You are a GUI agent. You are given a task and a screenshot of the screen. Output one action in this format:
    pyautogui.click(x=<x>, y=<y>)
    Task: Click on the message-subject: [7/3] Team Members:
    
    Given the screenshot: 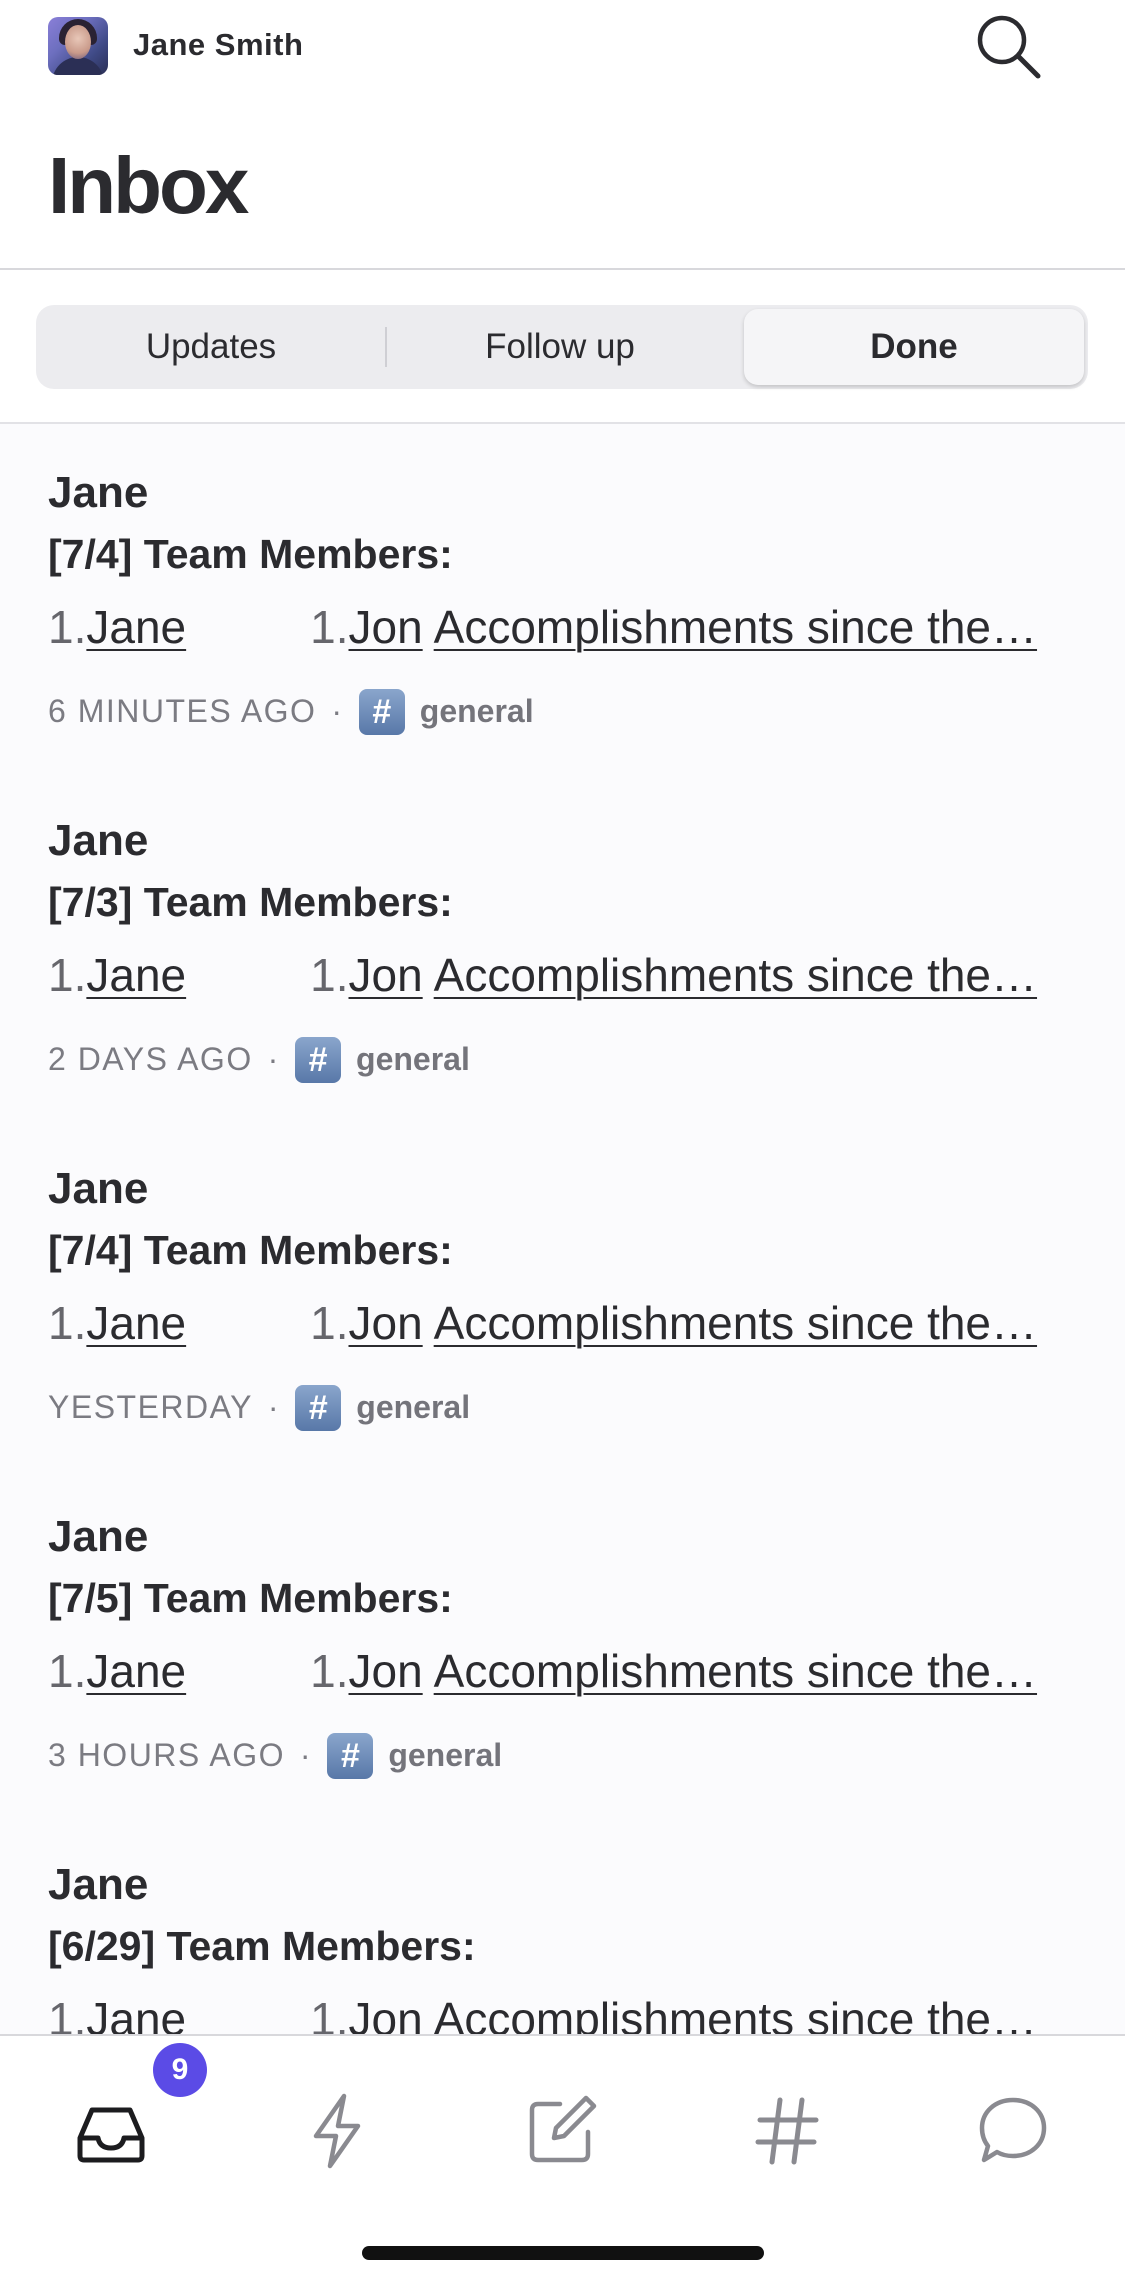 What is the action you would take?
    pyautogui.click(x=250, y=902)
    